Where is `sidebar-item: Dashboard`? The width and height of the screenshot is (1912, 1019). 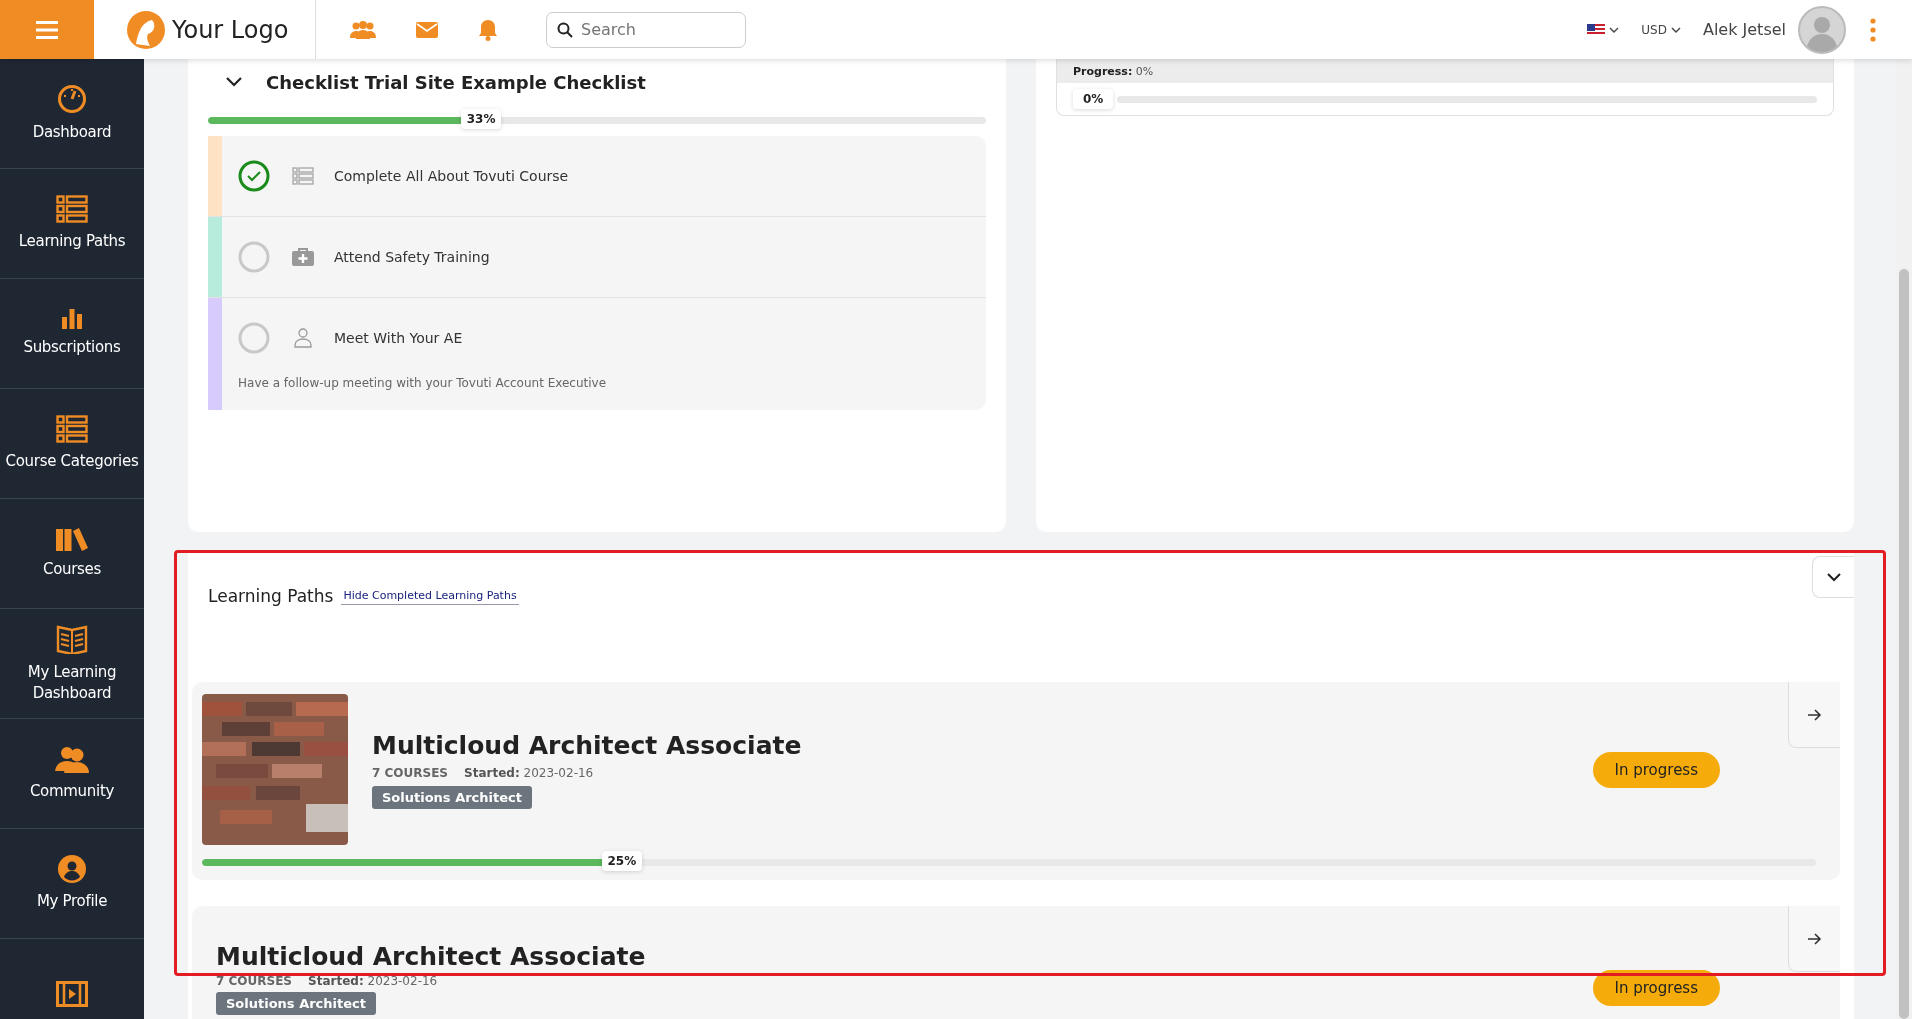 sidebar-item: Dashboard is located at coordinates (72, 114).